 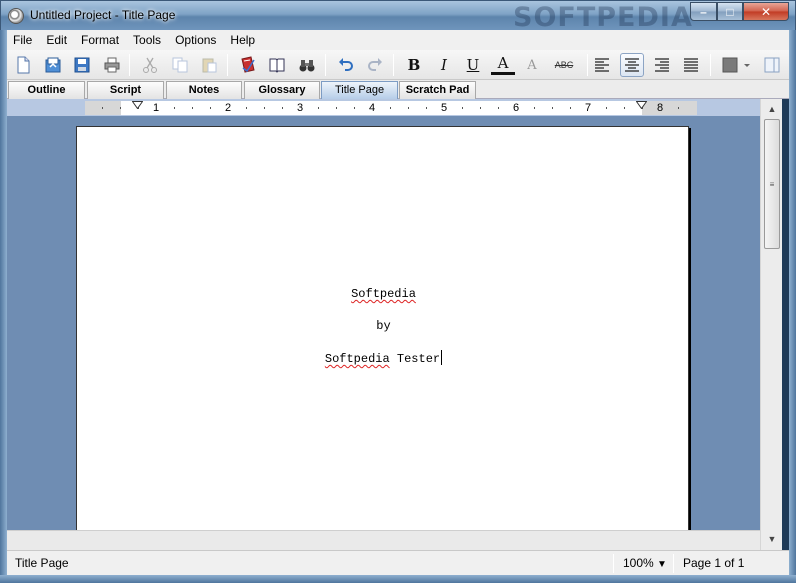 I want to click on underline-button: U, so click(x=473, y=65).